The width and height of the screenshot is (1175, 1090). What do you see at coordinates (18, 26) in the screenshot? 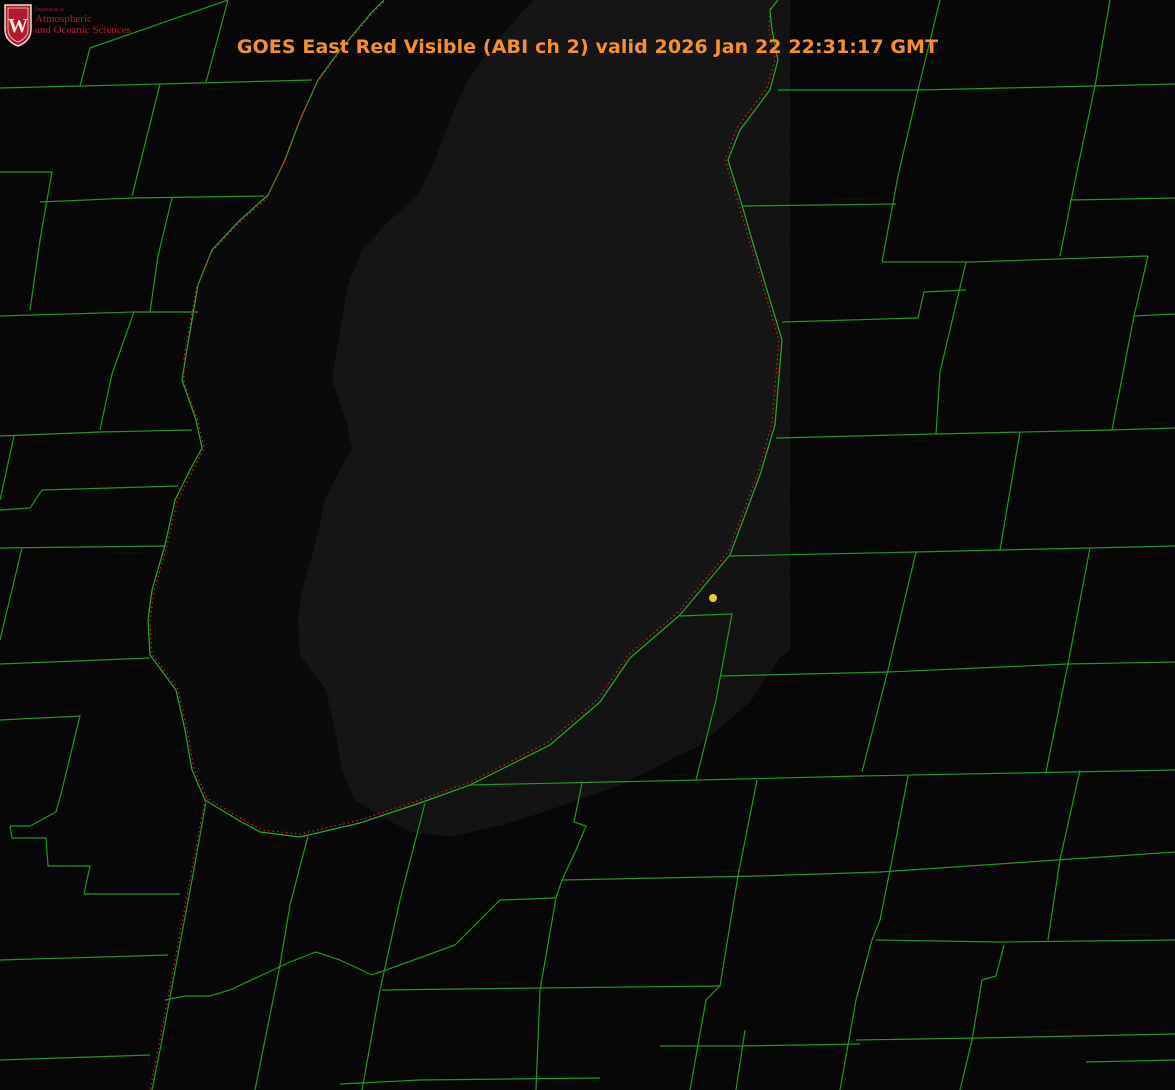
I see `uw-crest-letter: W` at bounding box center [18, 26].